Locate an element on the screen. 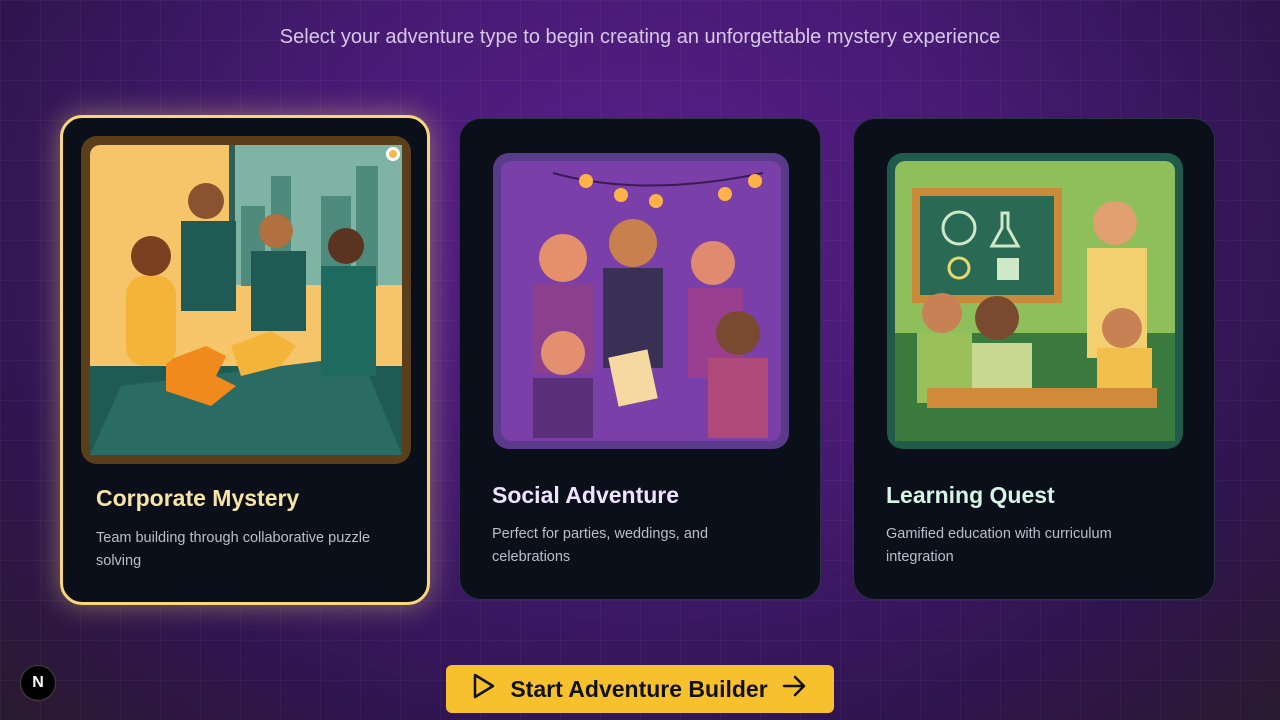  card-title: Corporate Mystery is located at coordinates (198, 498).